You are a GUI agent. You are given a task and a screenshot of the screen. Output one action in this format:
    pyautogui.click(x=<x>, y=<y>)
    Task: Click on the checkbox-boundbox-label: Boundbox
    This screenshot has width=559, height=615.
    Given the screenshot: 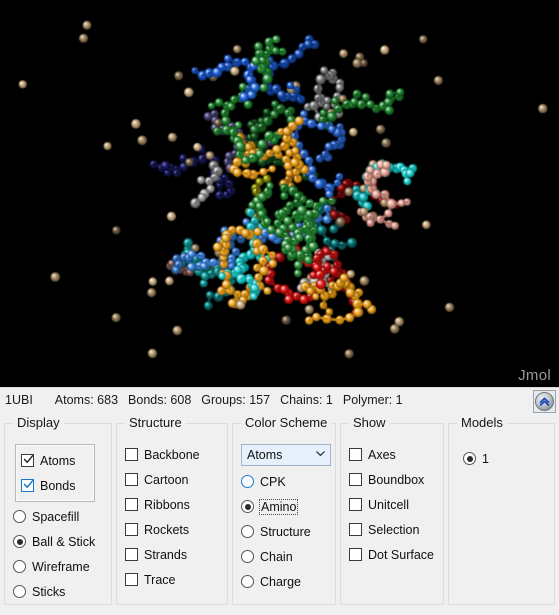 What is the action you would take?
    pyautogui.click(x=396, y=479)
    